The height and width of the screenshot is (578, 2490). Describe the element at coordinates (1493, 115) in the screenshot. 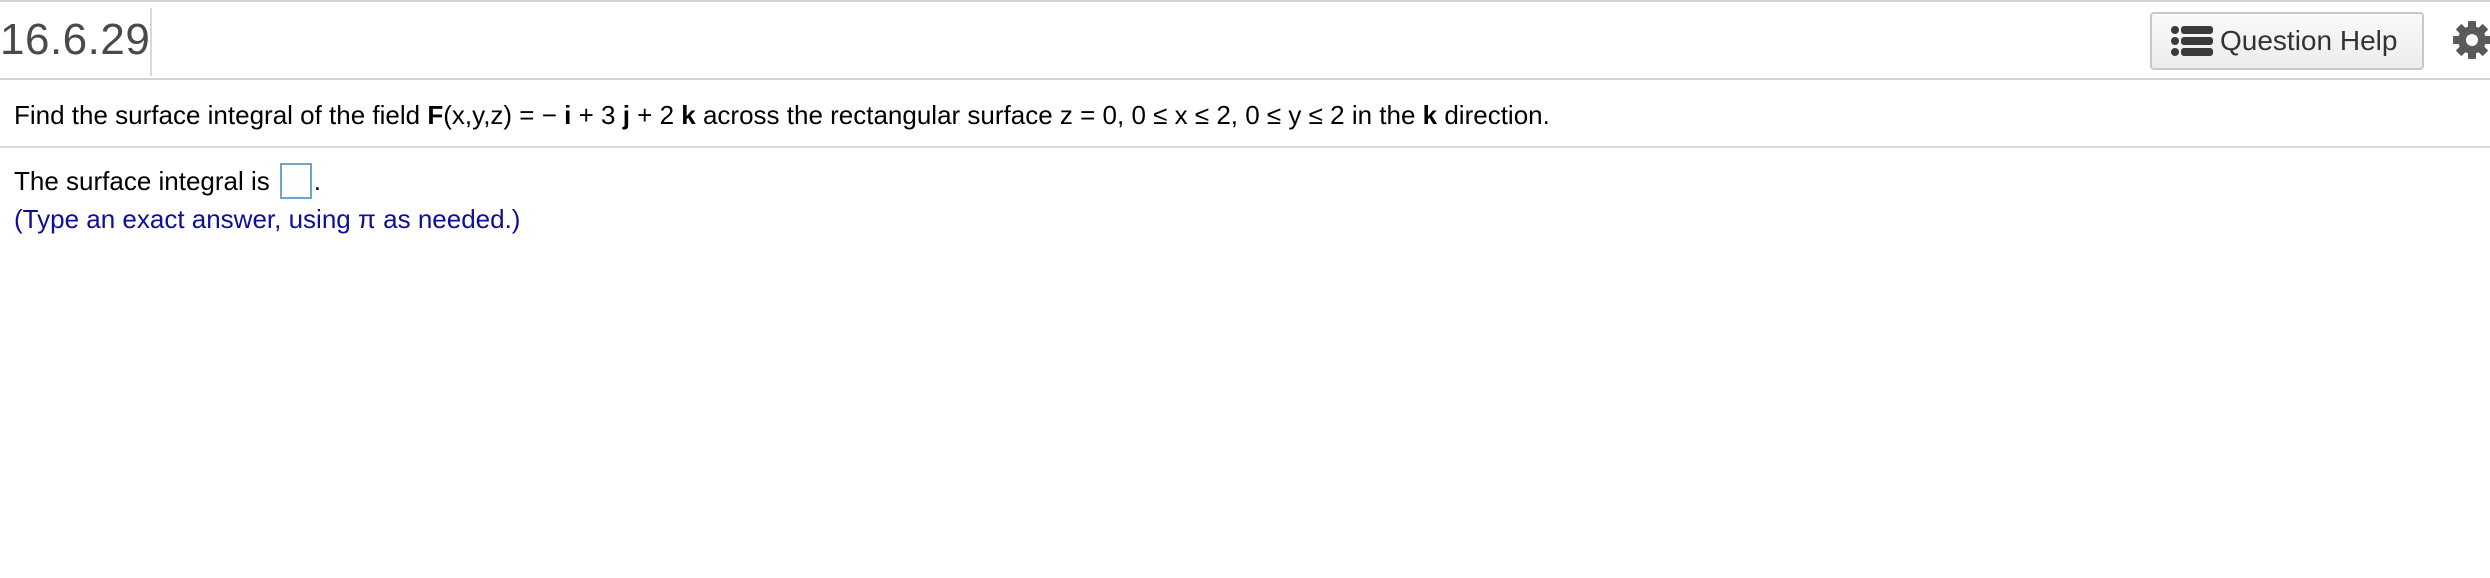

I see `prompt-suffix: direction.` at that location.